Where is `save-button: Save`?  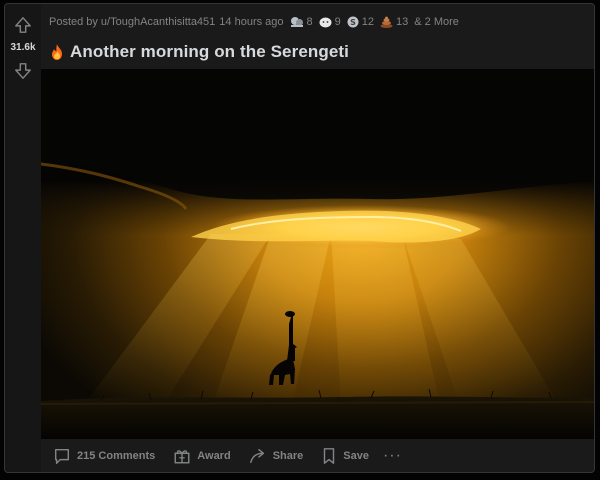
save-button: Save is located at coordinates (345, 456).